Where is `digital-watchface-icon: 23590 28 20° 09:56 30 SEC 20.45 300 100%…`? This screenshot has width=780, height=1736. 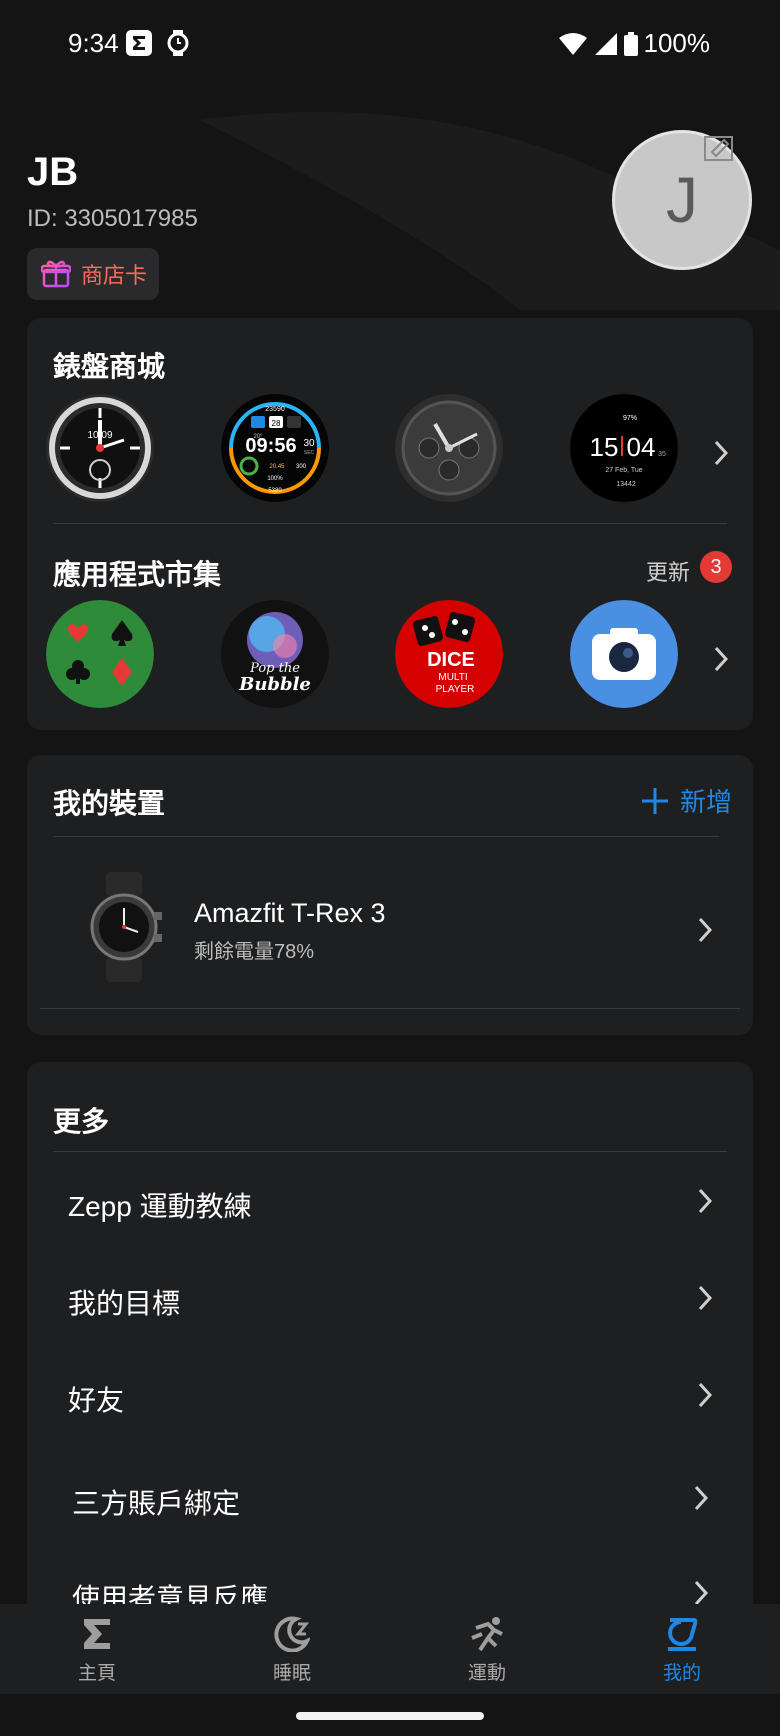
digital-watchface-icon: 23590 28 20° 09:56 30 SEC 20.45 300 100%… is located at coordinates (275, 448).